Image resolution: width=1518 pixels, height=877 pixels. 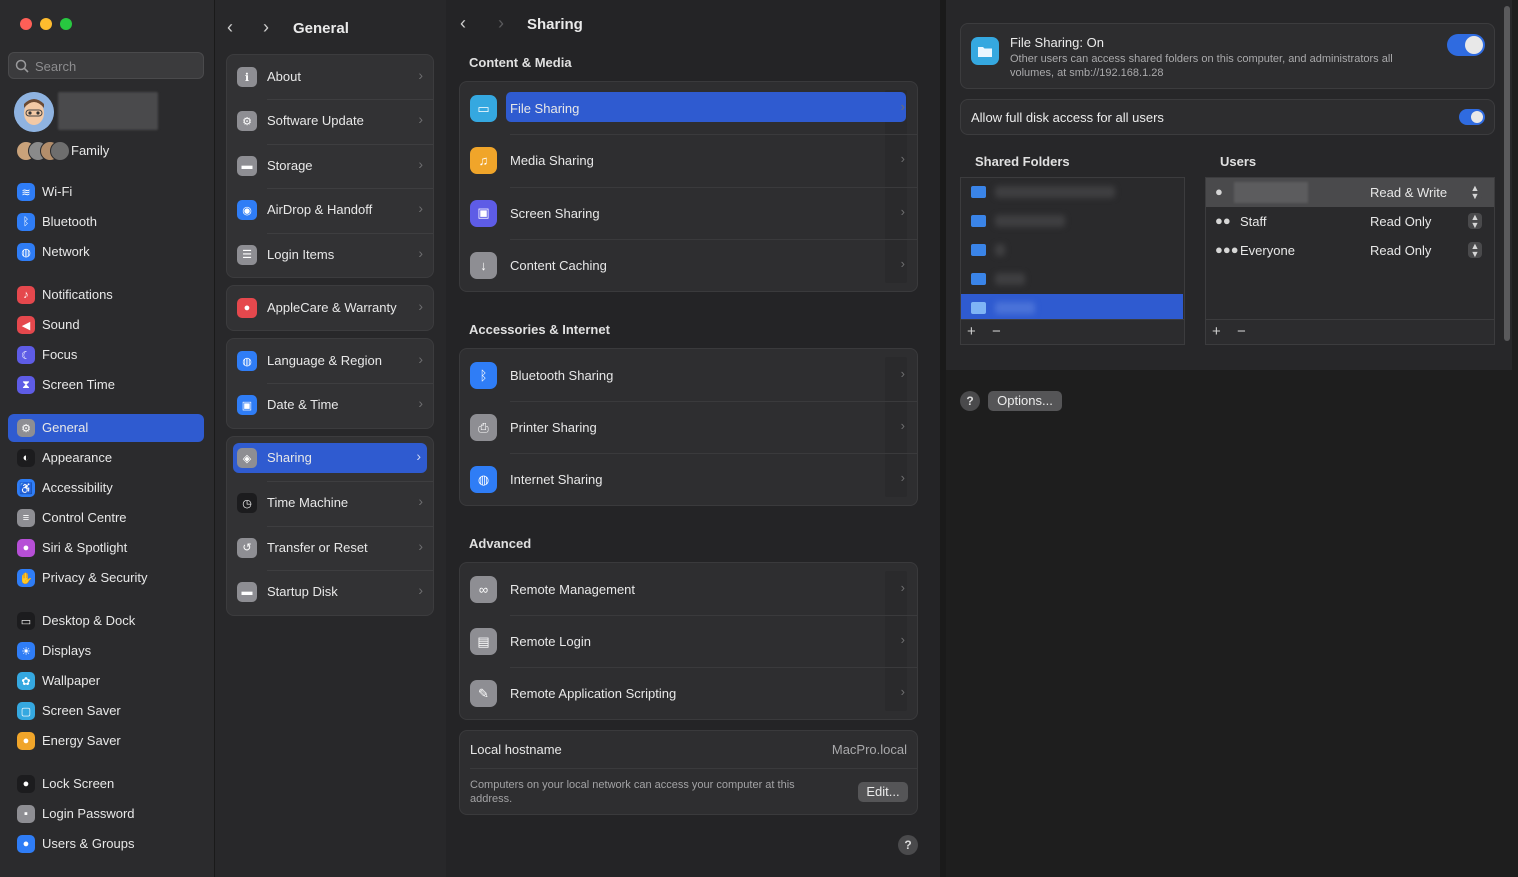 I want to click on sidebar-item-privacy-security: ✋ Privacy & Security, so click(x=106, y=578).